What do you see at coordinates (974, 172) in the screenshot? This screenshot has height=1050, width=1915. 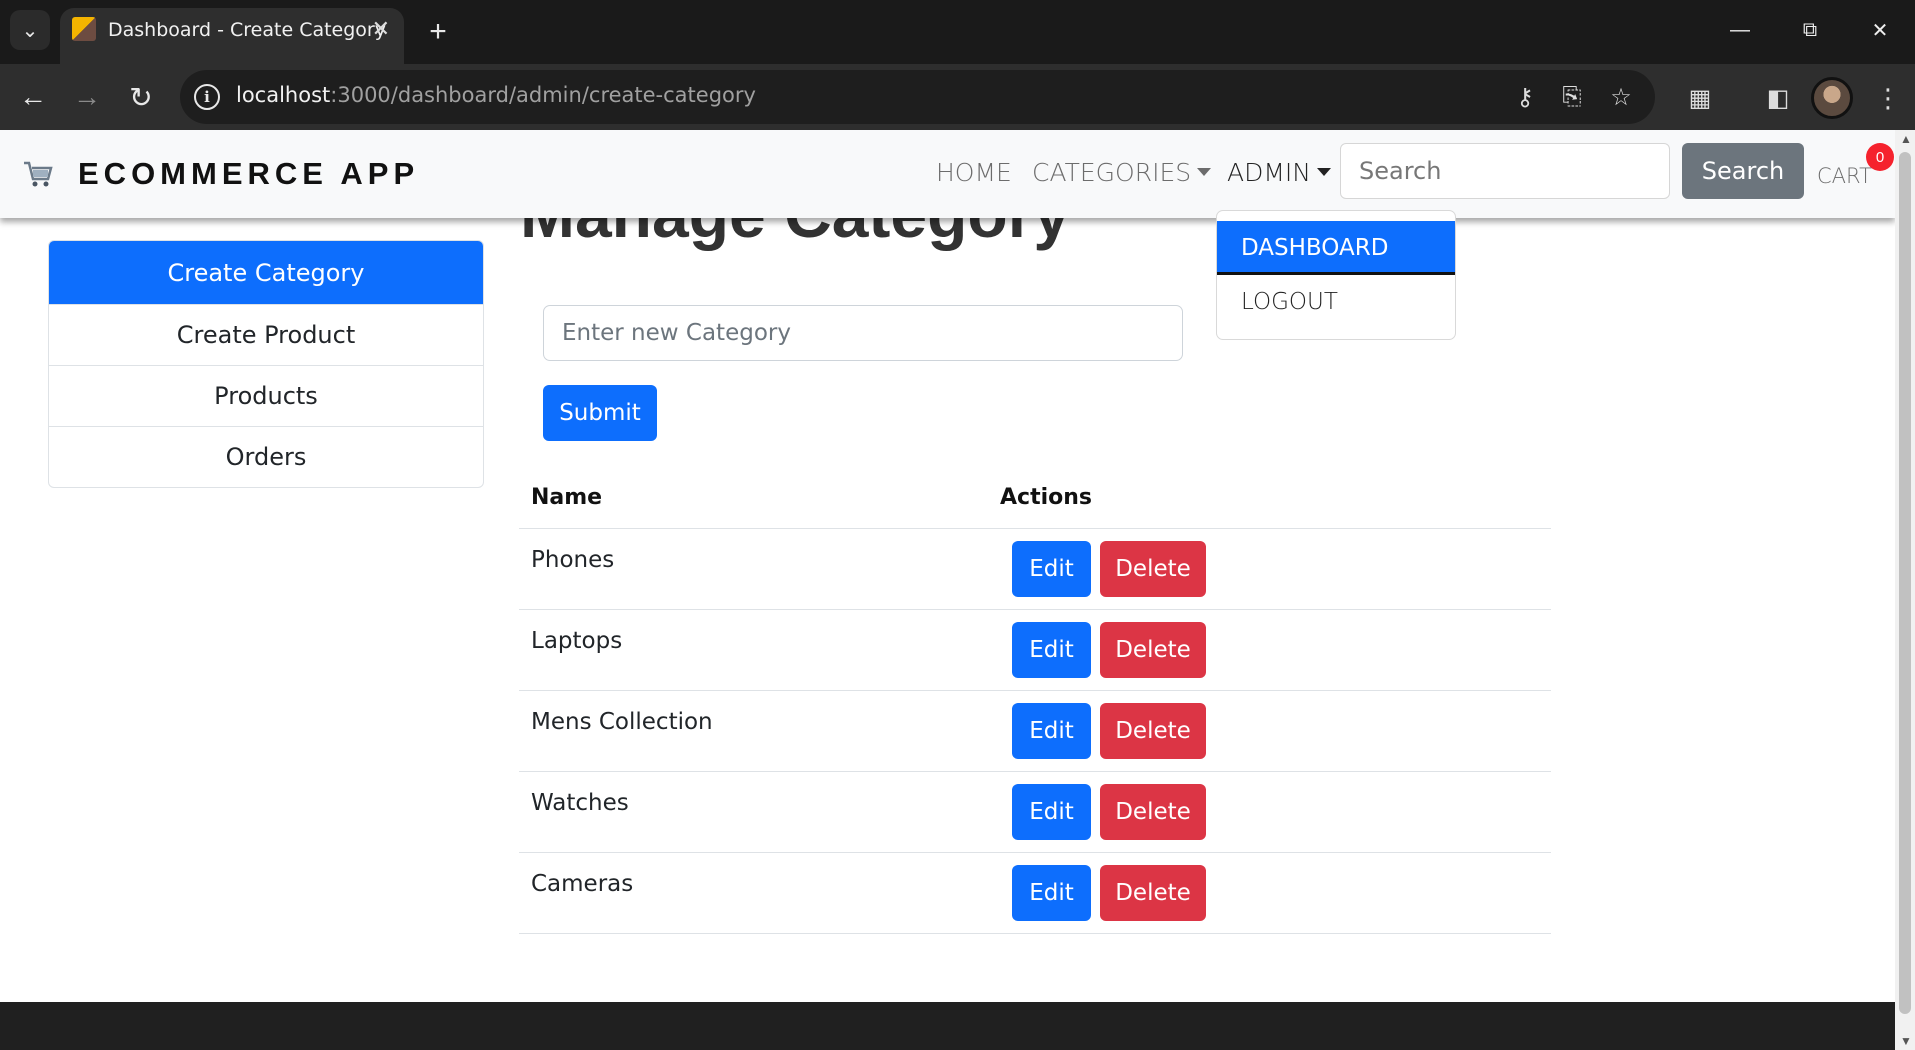 I see `nav-home-link: HOME` at bounding box center [974, 172].